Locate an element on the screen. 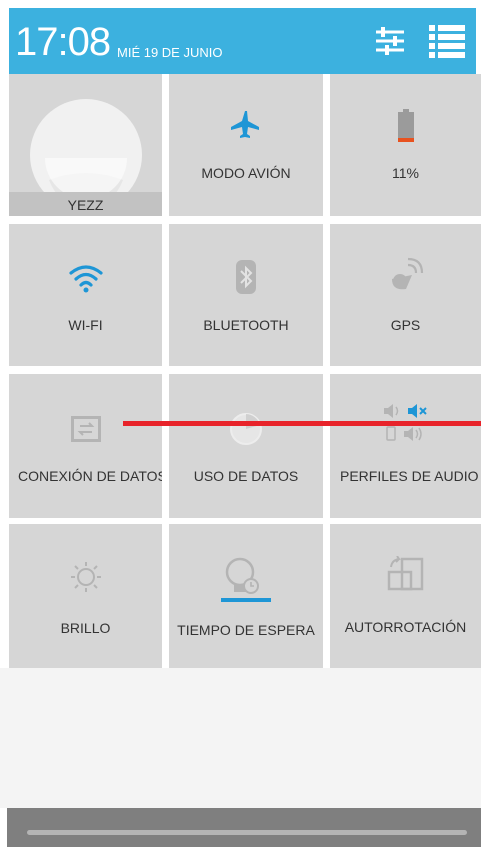 This screenshot has width=481, height=847. brightness-icon is located at coordinates (85, 577).